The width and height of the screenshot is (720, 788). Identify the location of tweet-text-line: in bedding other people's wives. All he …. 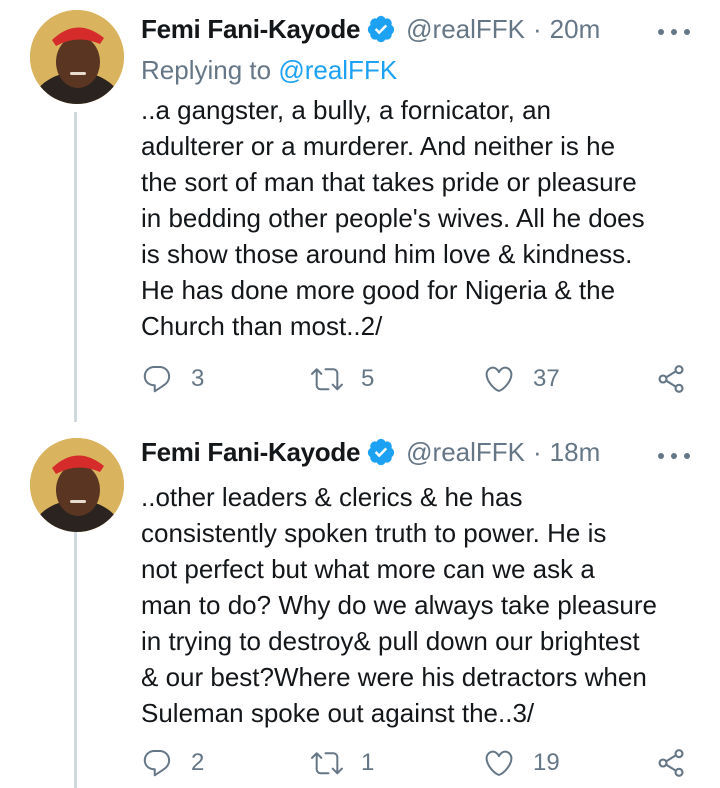
(393, 218).